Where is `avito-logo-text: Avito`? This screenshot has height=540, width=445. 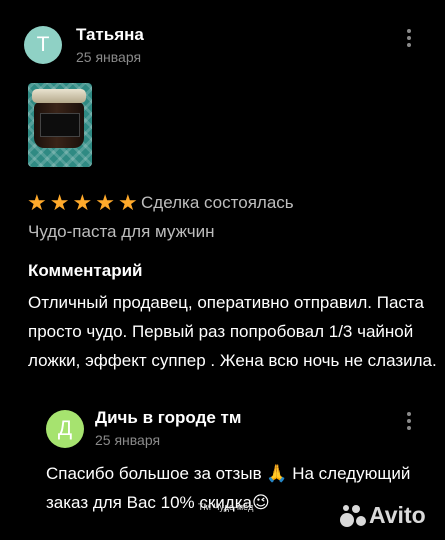 avito-logo-text: Avito is located at coordinates (397, 515).